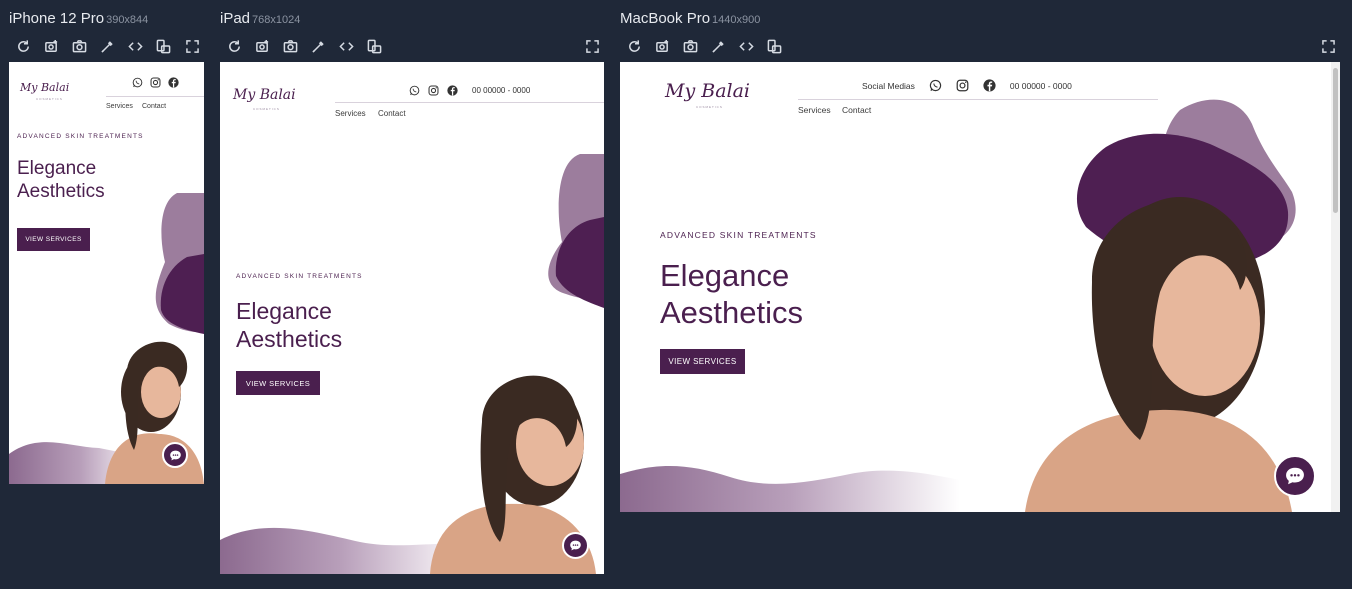 This screenshot has height=589, width=1352. I want to click on social-links: Social Medias 00 00000 - 0000, so click(967, 85).